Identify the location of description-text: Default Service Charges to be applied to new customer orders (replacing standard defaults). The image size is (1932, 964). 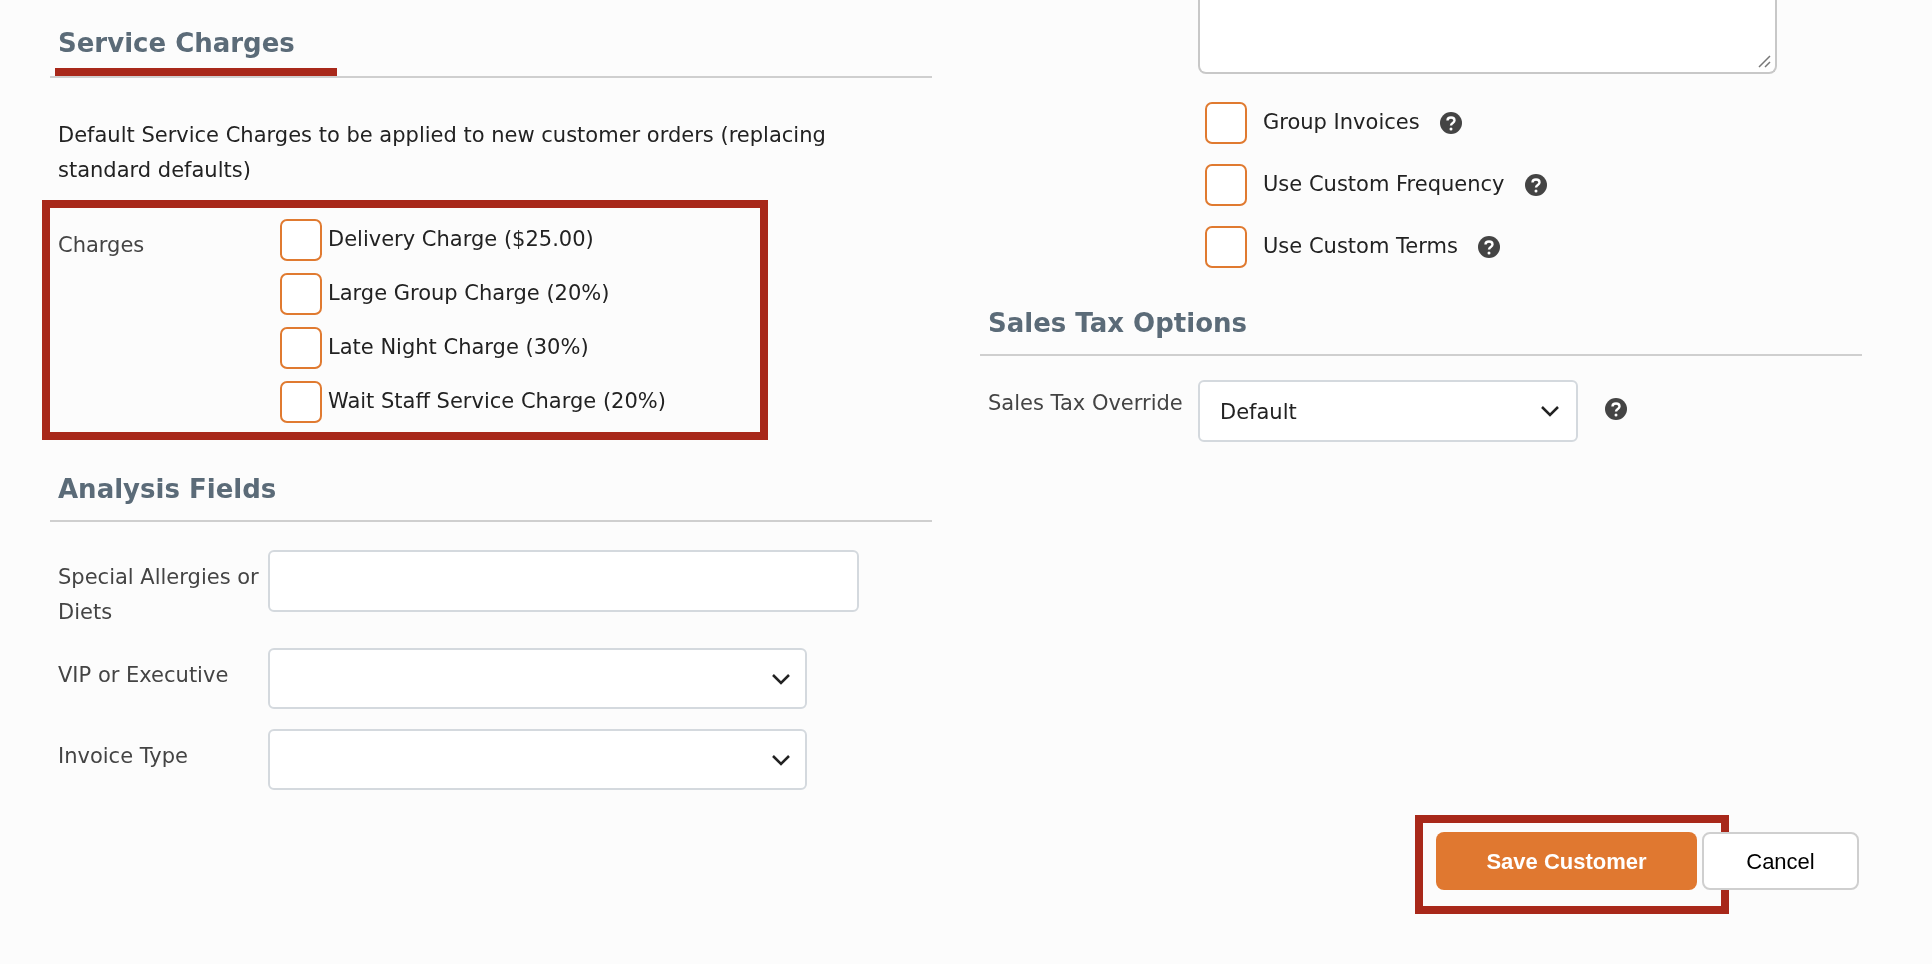
(442, 153).